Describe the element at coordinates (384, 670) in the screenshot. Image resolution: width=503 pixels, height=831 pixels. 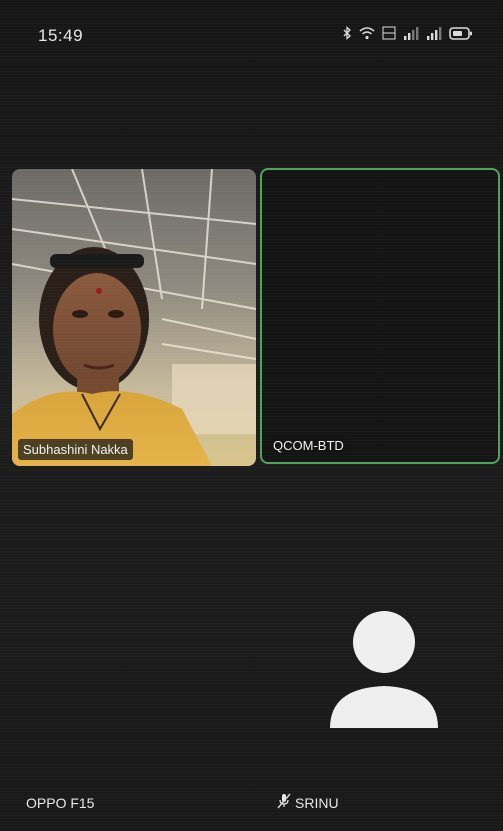
I see `avatar-placeholder-icon` at that location.